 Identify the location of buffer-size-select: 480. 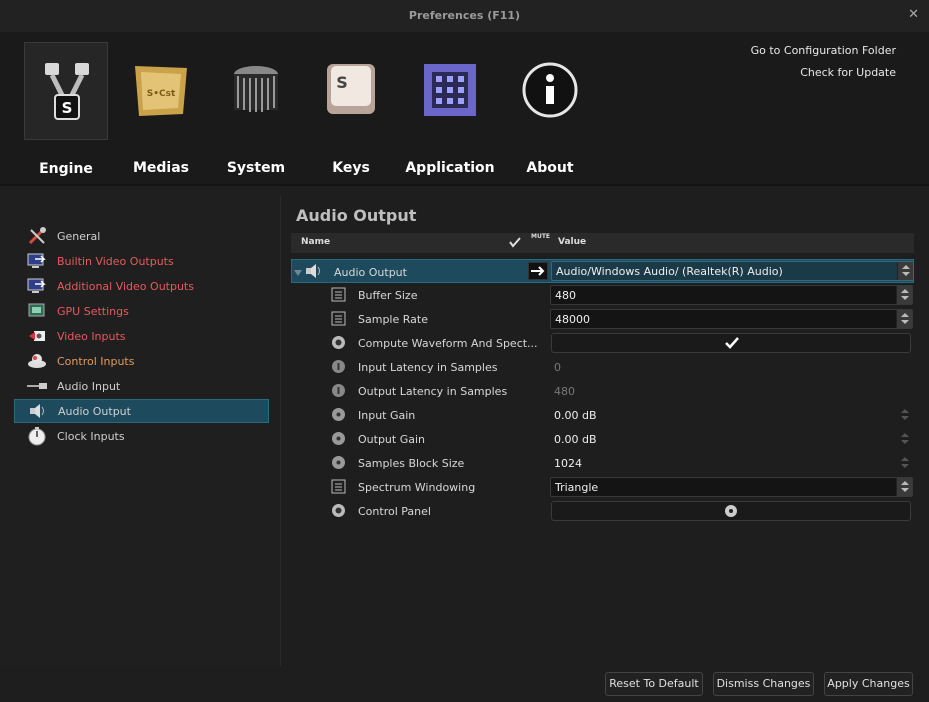
(731, 295).